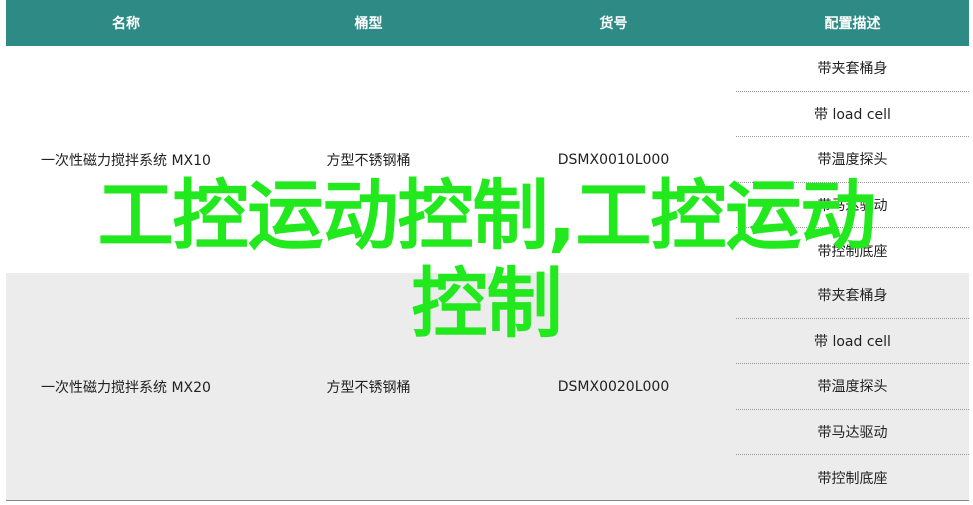 The width and height of the screenshot is (973, 505). What do you see at coordinates (613, 24) in the screenshot?
I see `header-sku: 货号` at bounding box center [613, 24].